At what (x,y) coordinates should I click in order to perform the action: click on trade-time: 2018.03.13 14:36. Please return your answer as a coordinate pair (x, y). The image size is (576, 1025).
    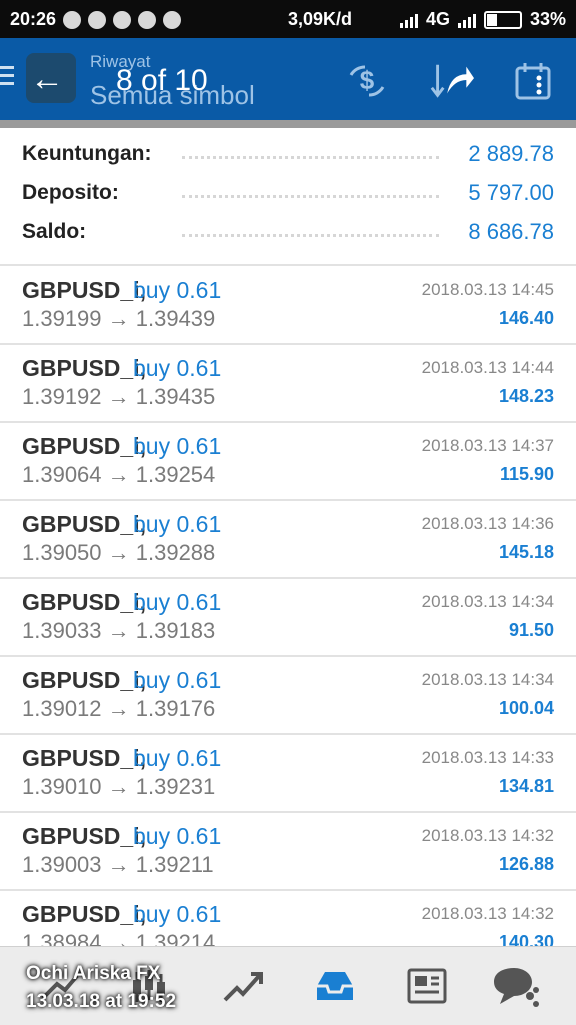
    Looking at the image, I should click on (487, 523).